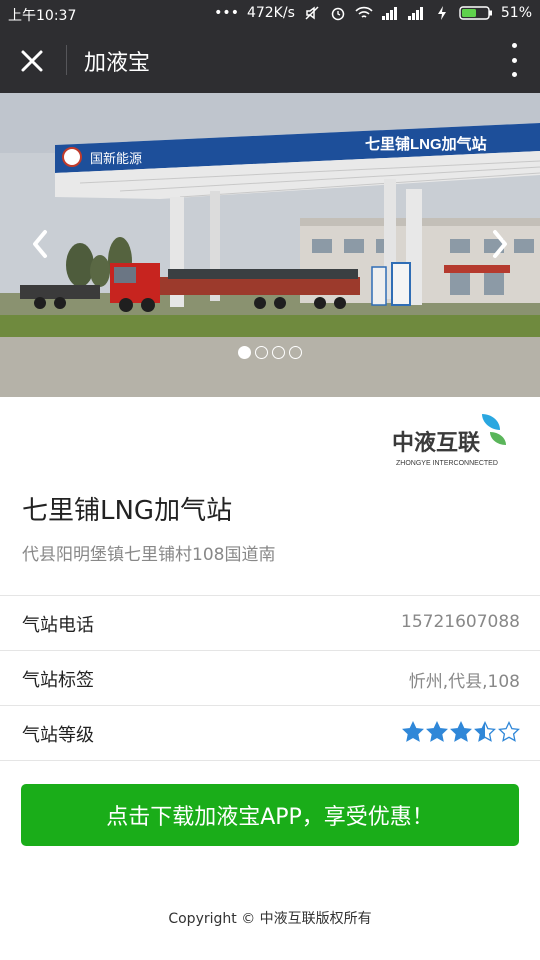 Image resolution: width=540 pixels, height=960 pixels. I want to click on rating-label: 气站等级, so click(58, 735).